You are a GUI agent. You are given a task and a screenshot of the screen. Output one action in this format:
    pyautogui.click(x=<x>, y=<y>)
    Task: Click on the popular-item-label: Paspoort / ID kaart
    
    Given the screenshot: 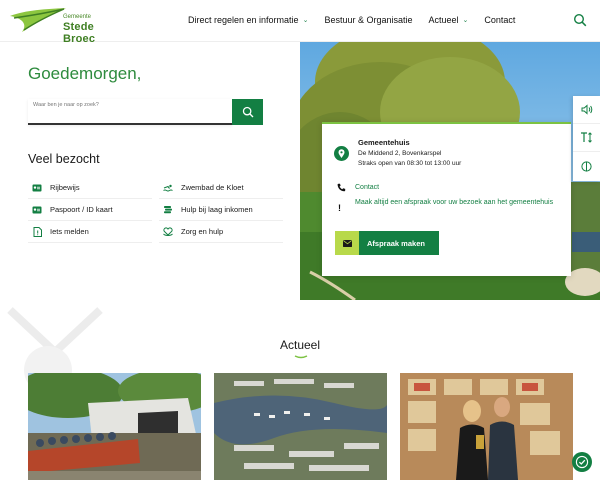 What is the action you would take?
    pyautogui.click(x=81, y=209)
    